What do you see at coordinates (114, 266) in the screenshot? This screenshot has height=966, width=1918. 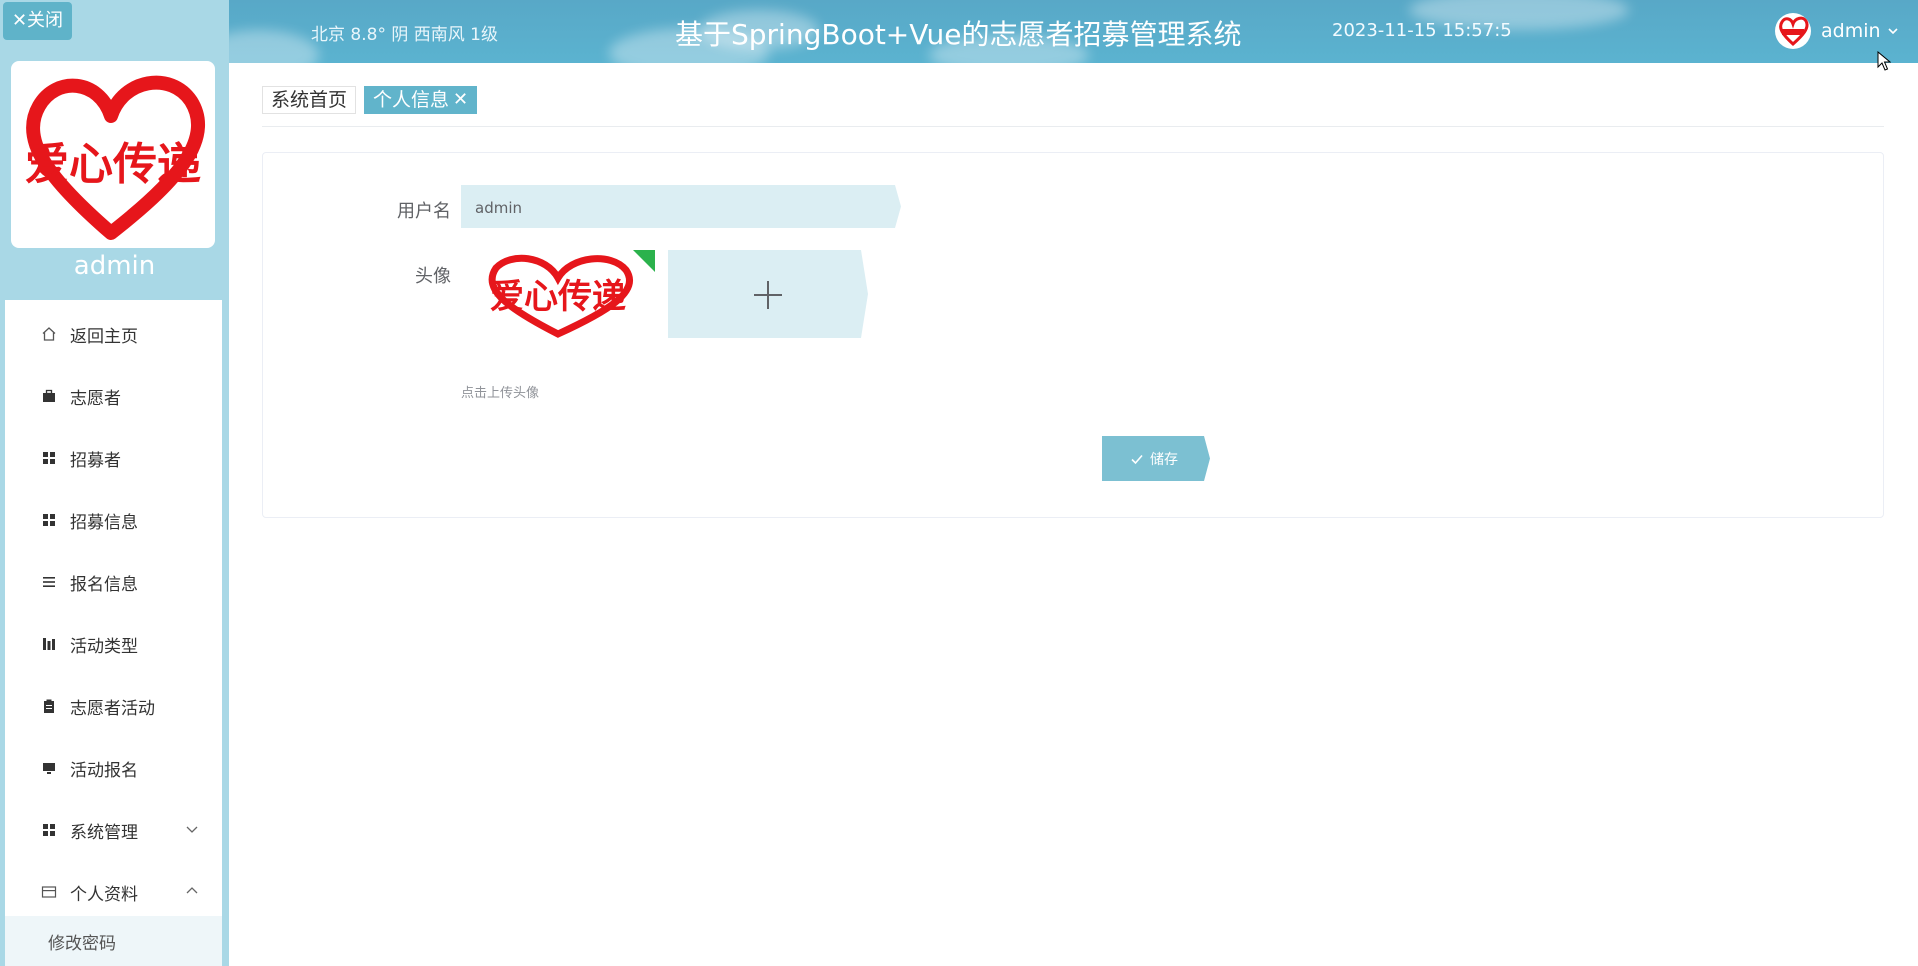 I see `sidebar-username: admin` at bounding box center [114, 266].